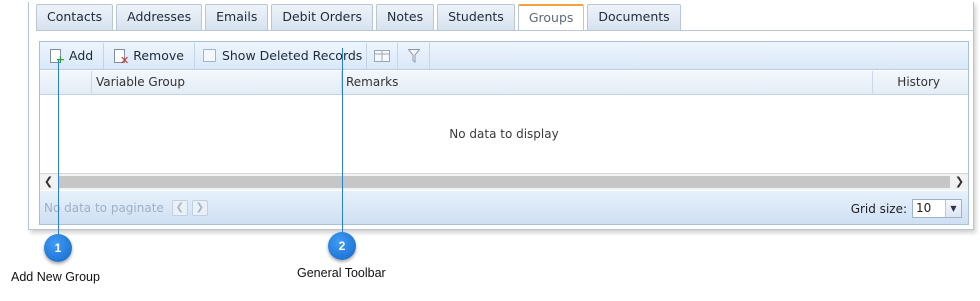 This screenshot has width=980, height=301. I want to click on add-button: + Add, so click(72, 55).